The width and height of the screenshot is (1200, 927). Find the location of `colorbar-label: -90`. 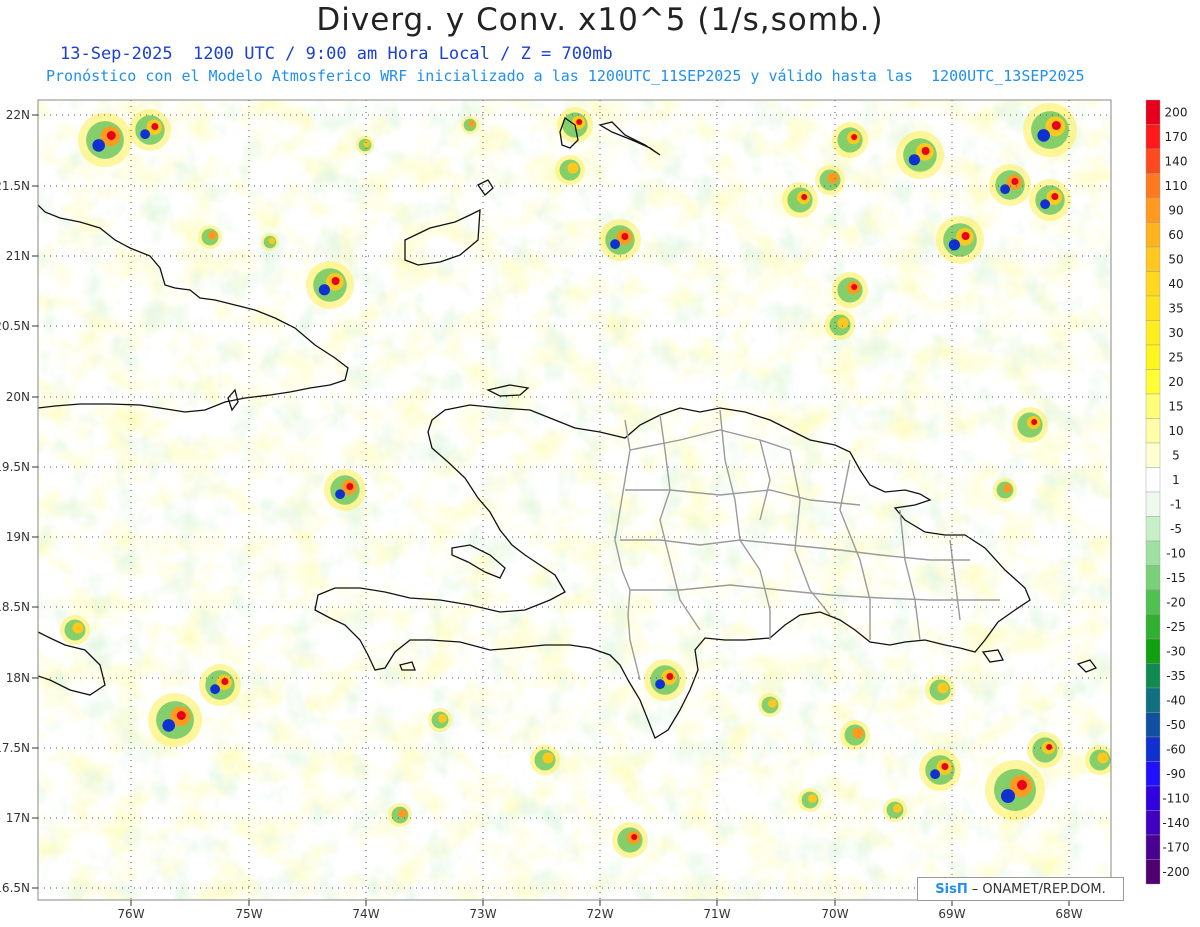

colorbar-label: -90 is located at coordinates (1176, 774).